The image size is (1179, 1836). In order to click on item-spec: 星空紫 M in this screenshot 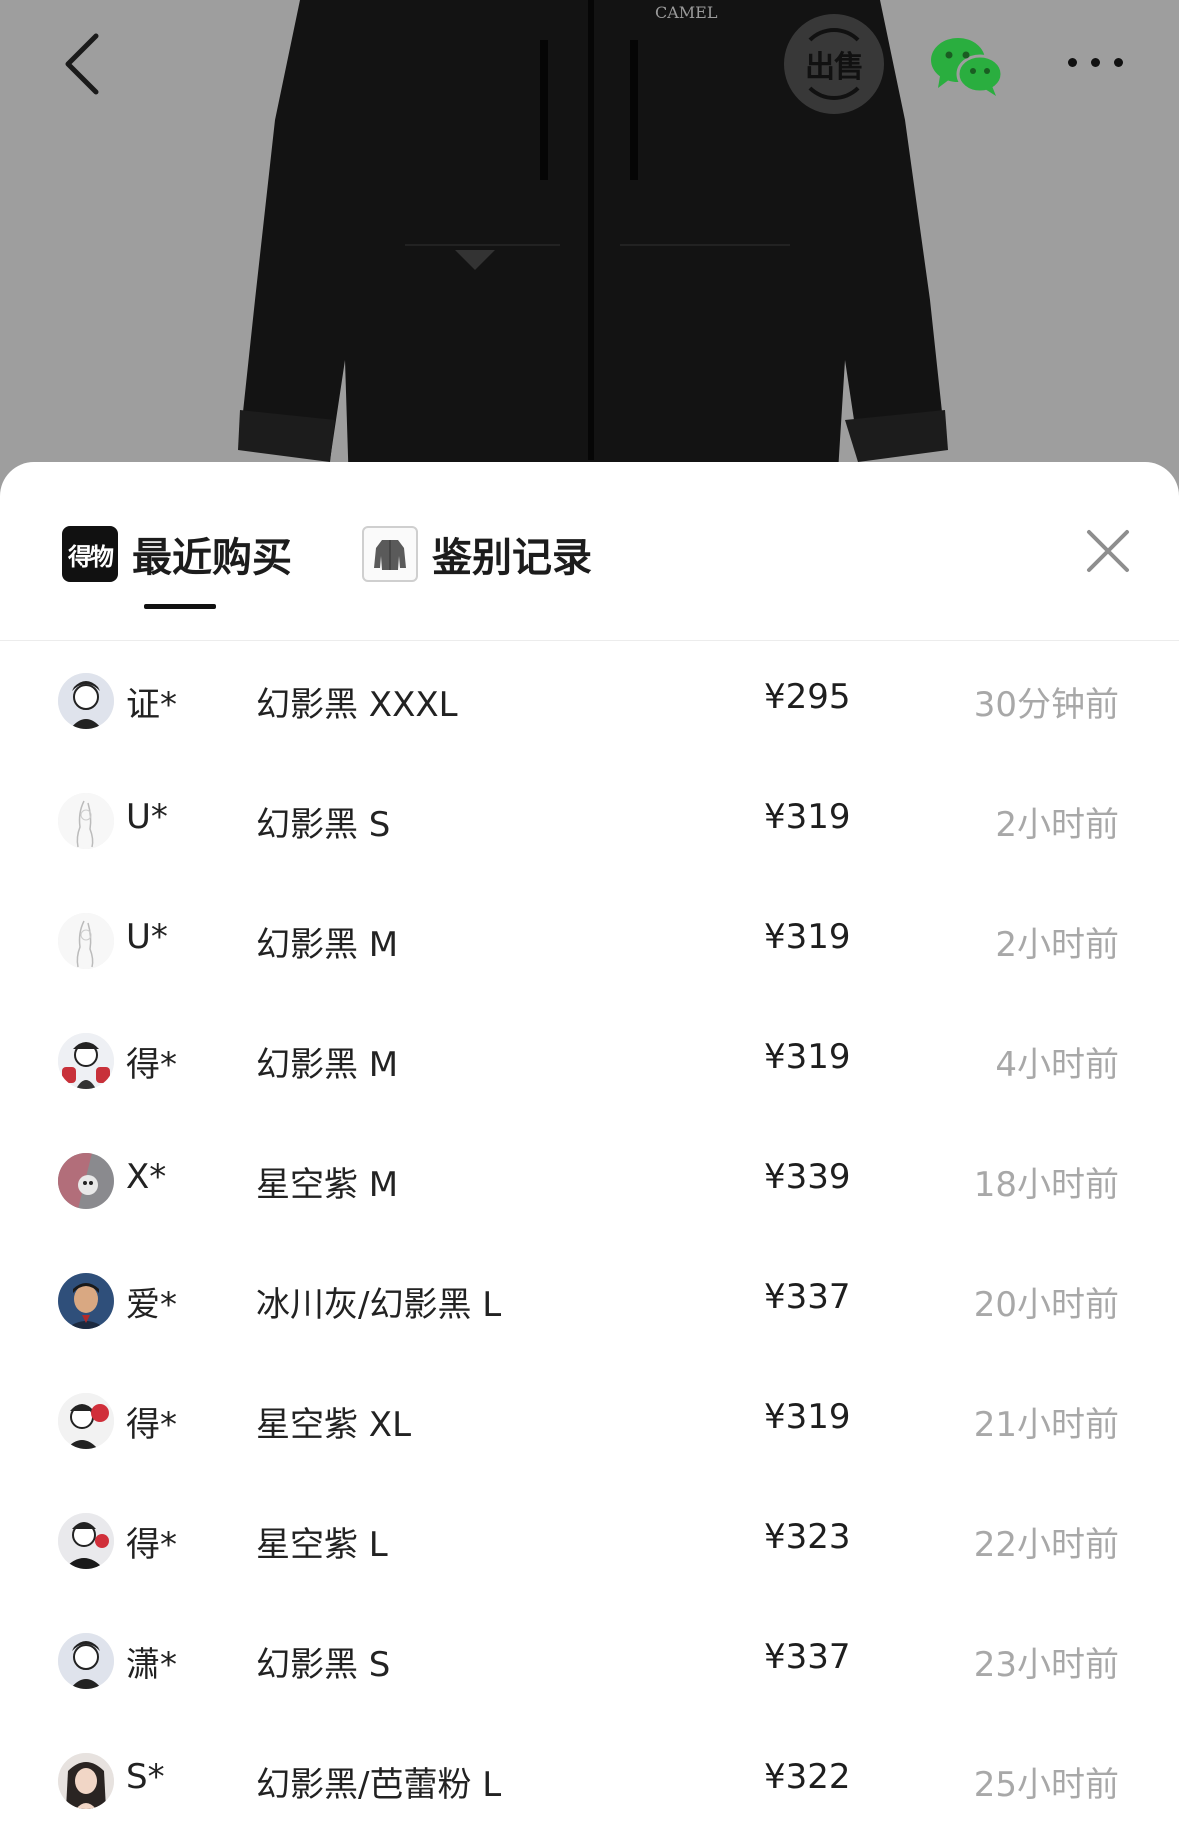, I will do `click(327, 1185)`.